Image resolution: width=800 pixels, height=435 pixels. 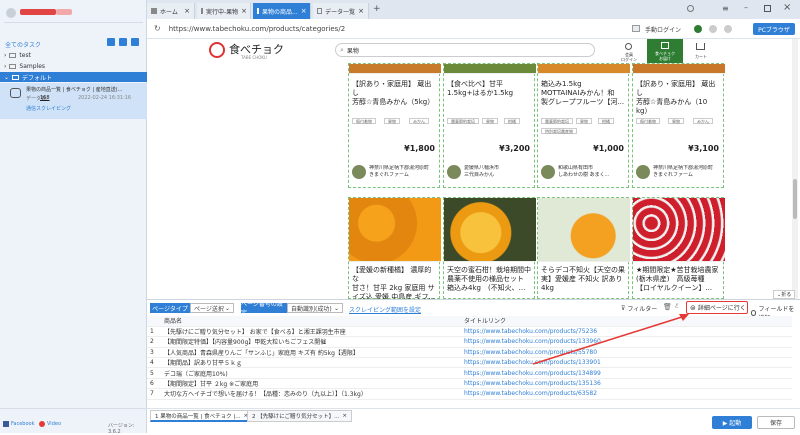 I want to click on header-cart: カート, so click(x=701, y=52).